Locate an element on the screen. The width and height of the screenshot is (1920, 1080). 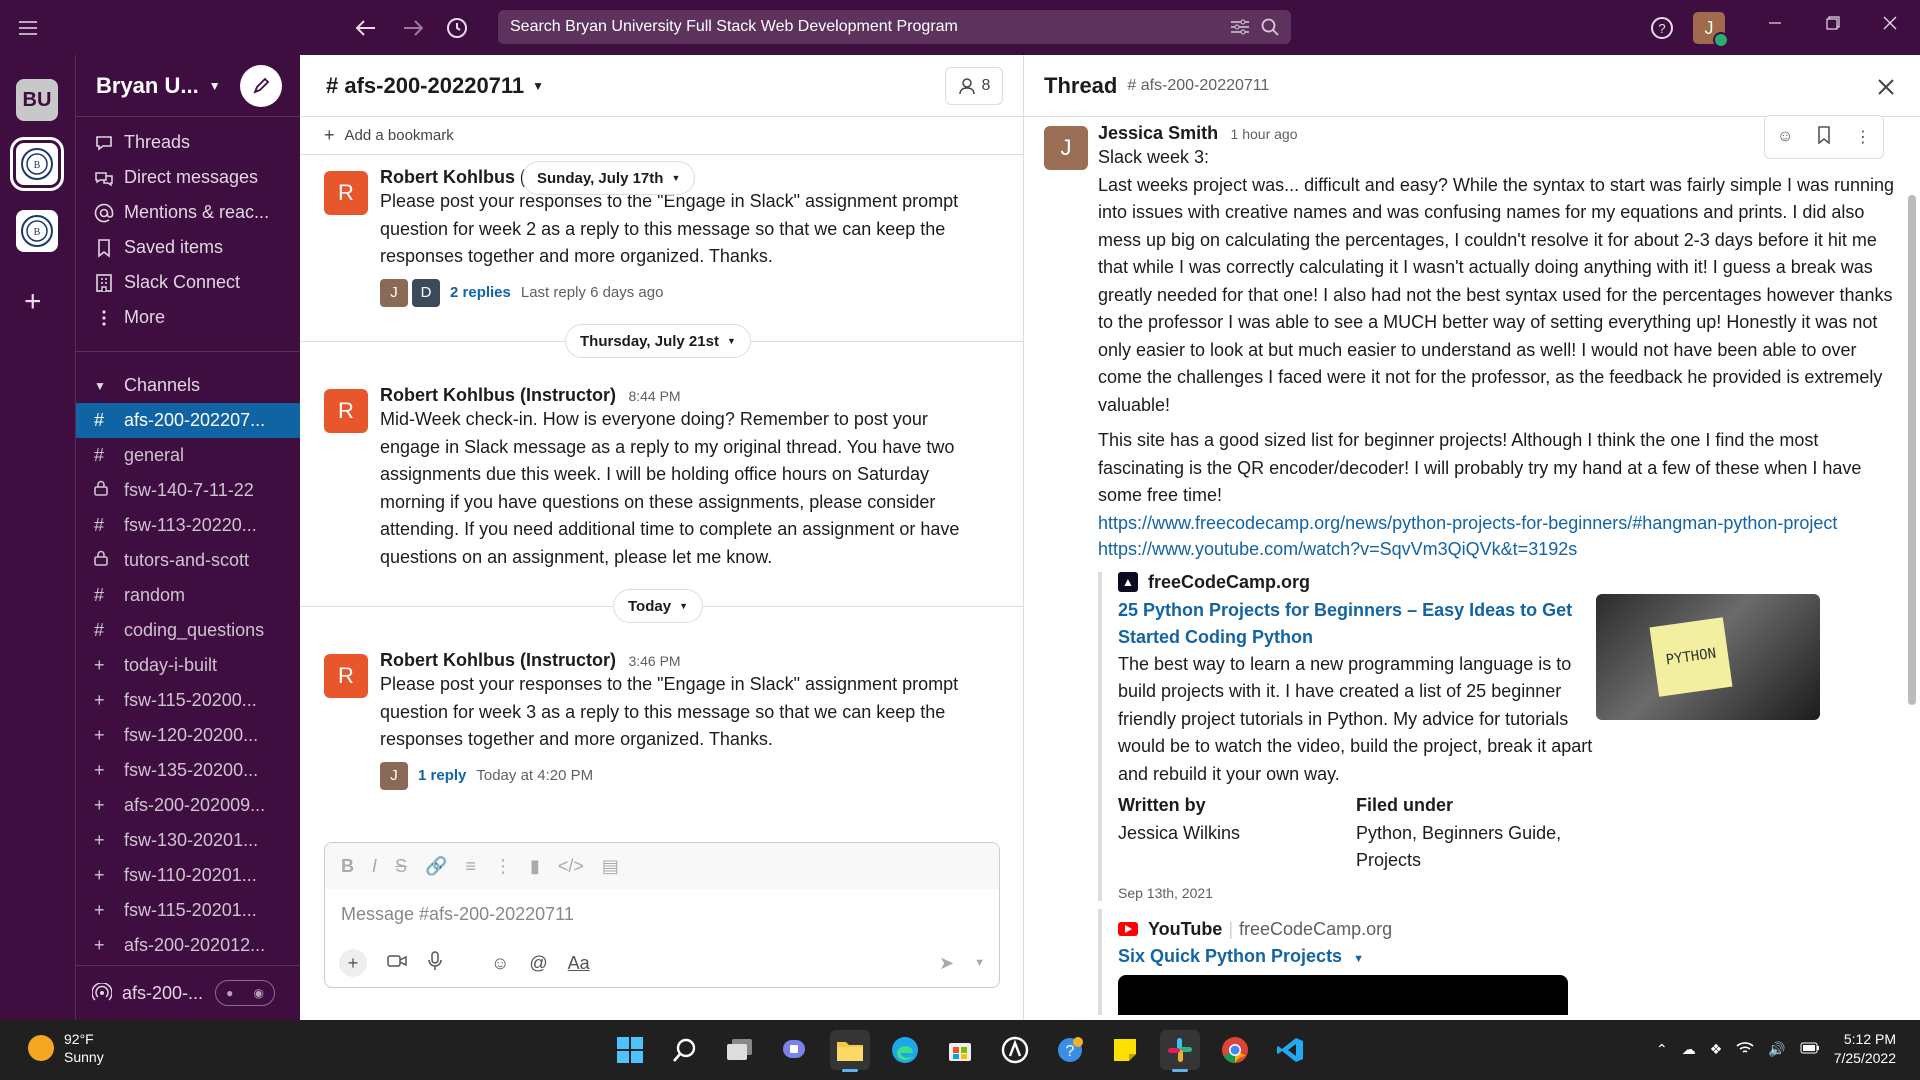
battery-icon is located at coordinates (1810, 1049).